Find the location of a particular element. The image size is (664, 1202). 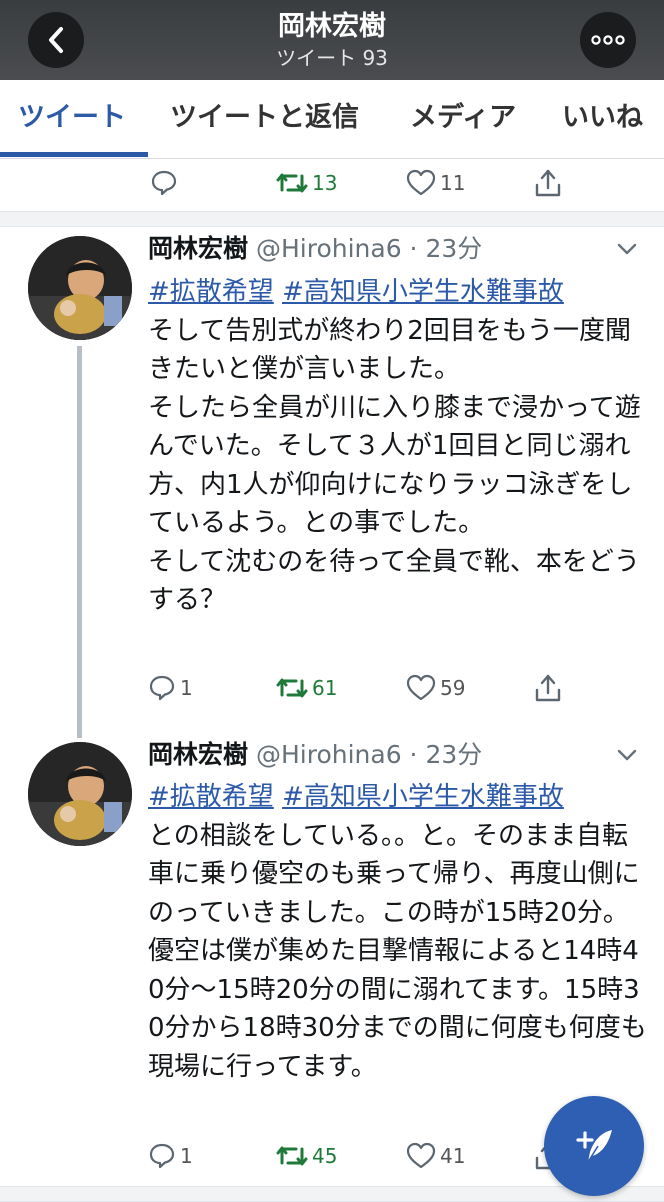

like-button: 41 is located at coordinates (435, 1156).